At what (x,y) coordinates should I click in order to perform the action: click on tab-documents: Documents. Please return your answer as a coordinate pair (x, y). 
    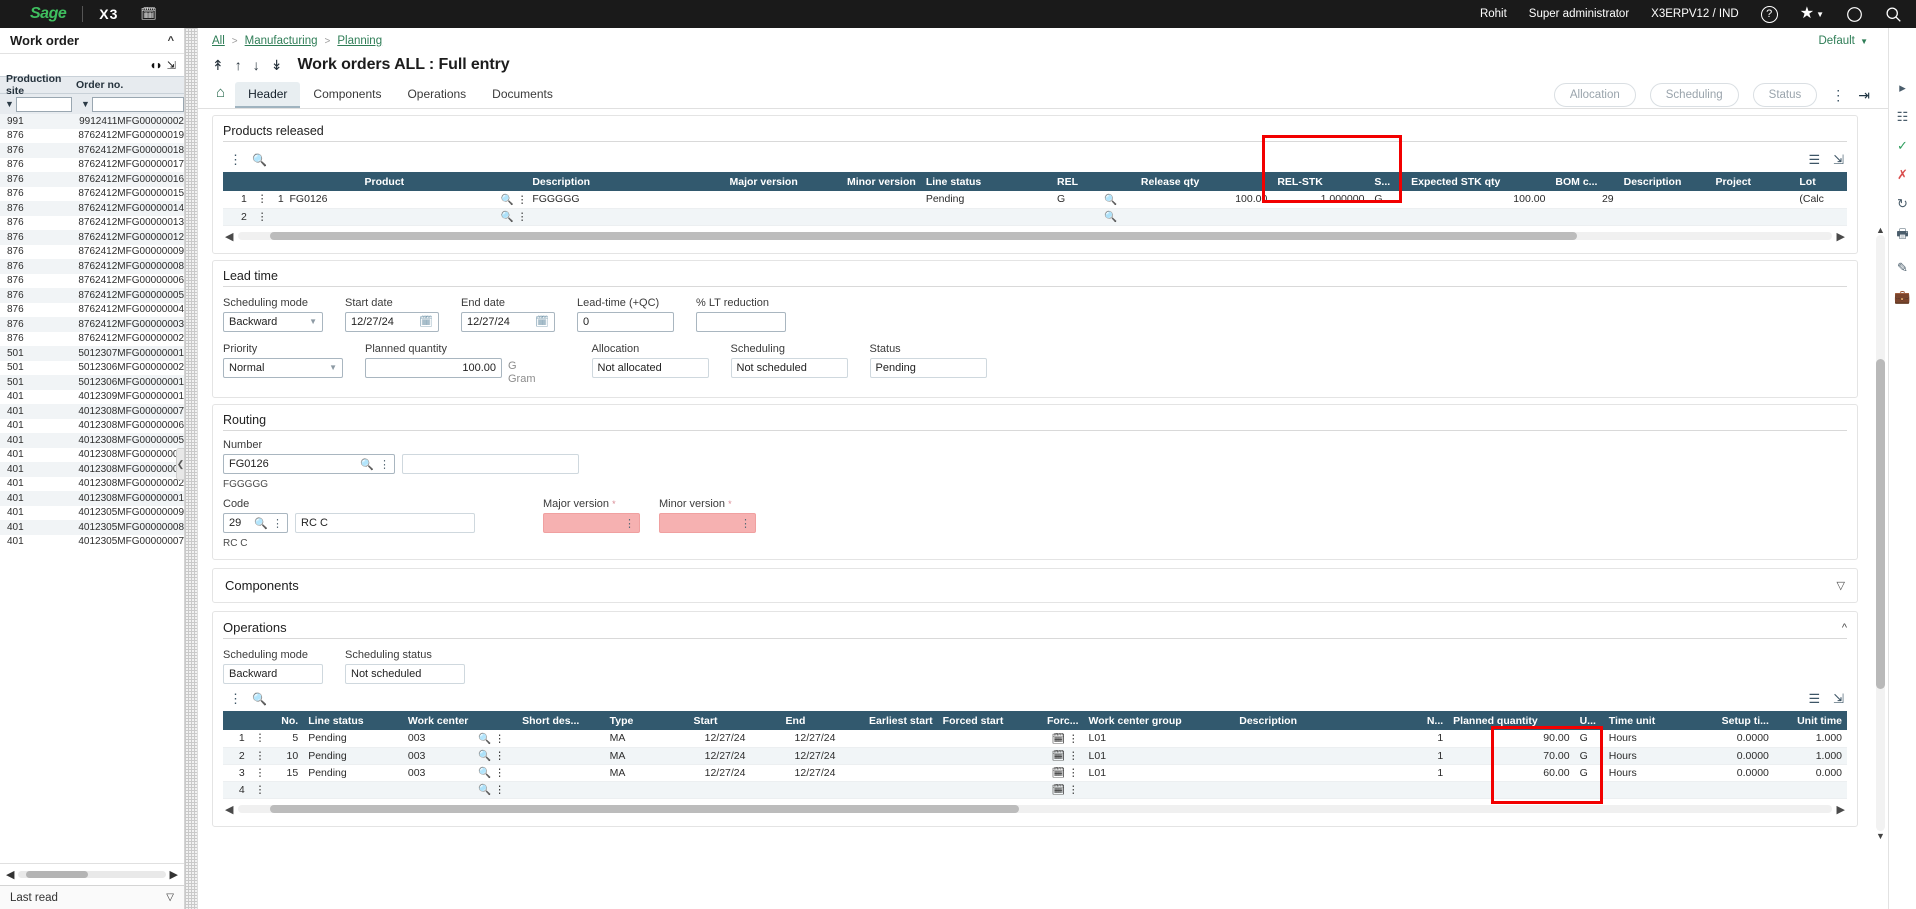
    Looking at the image, I should click on (522, 95).